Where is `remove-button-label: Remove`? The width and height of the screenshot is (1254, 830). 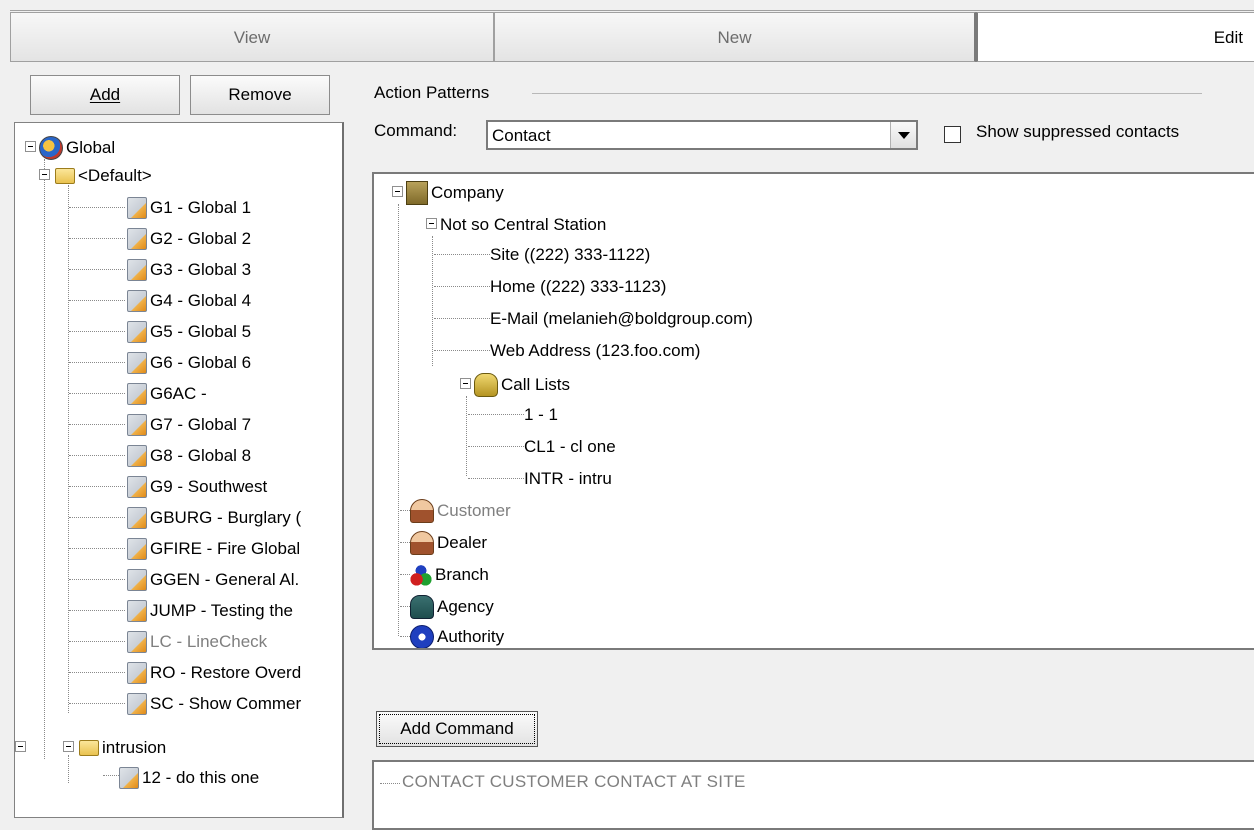 remove-button-label: Remove is located at coordinates (260, 94).